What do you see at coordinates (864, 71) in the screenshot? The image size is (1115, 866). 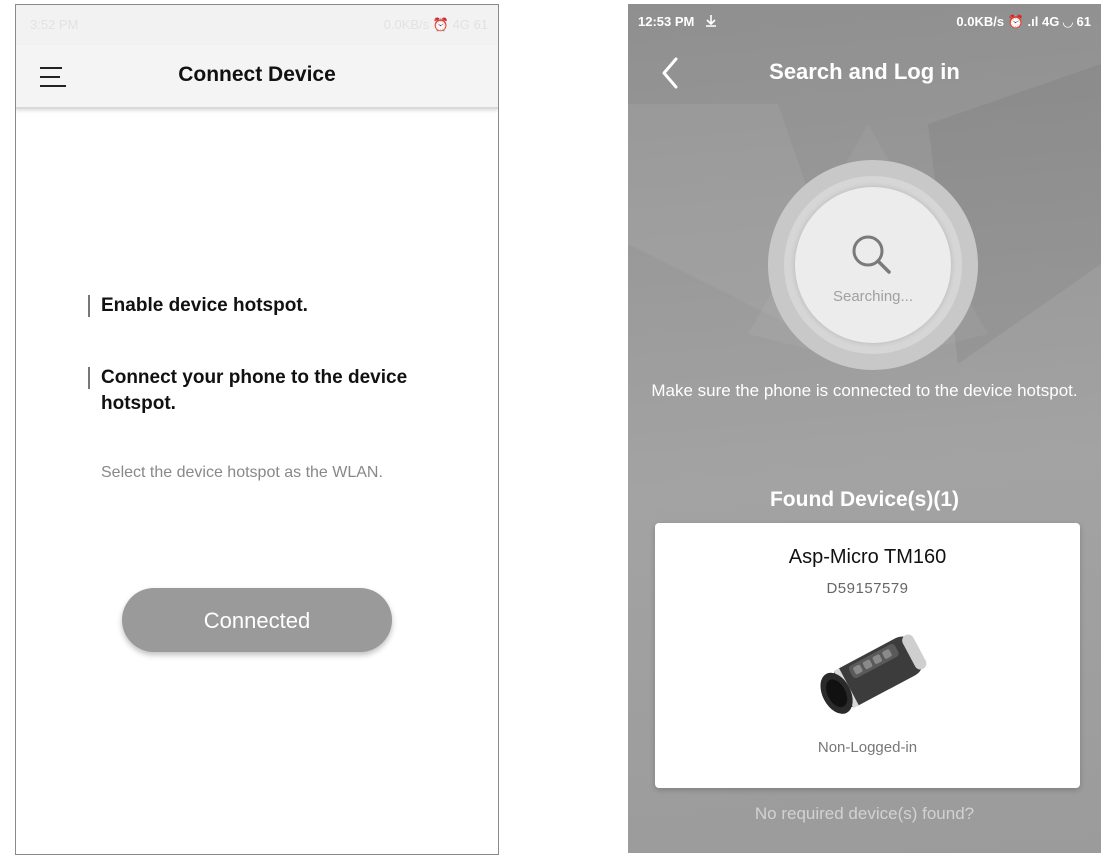 I see `page-title: Search and Log in` at bounding box center [864, 71].